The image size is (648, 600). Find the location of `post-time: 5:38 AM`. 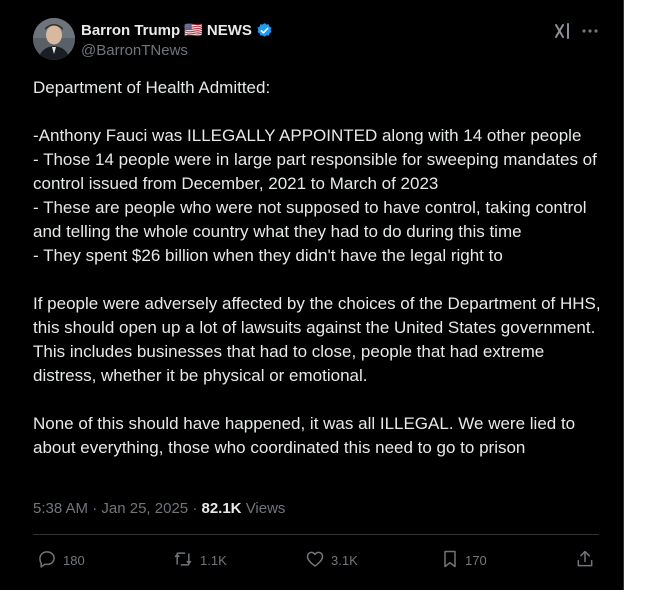

post-time: 5:38 AM is located at coordinates (60, 508).